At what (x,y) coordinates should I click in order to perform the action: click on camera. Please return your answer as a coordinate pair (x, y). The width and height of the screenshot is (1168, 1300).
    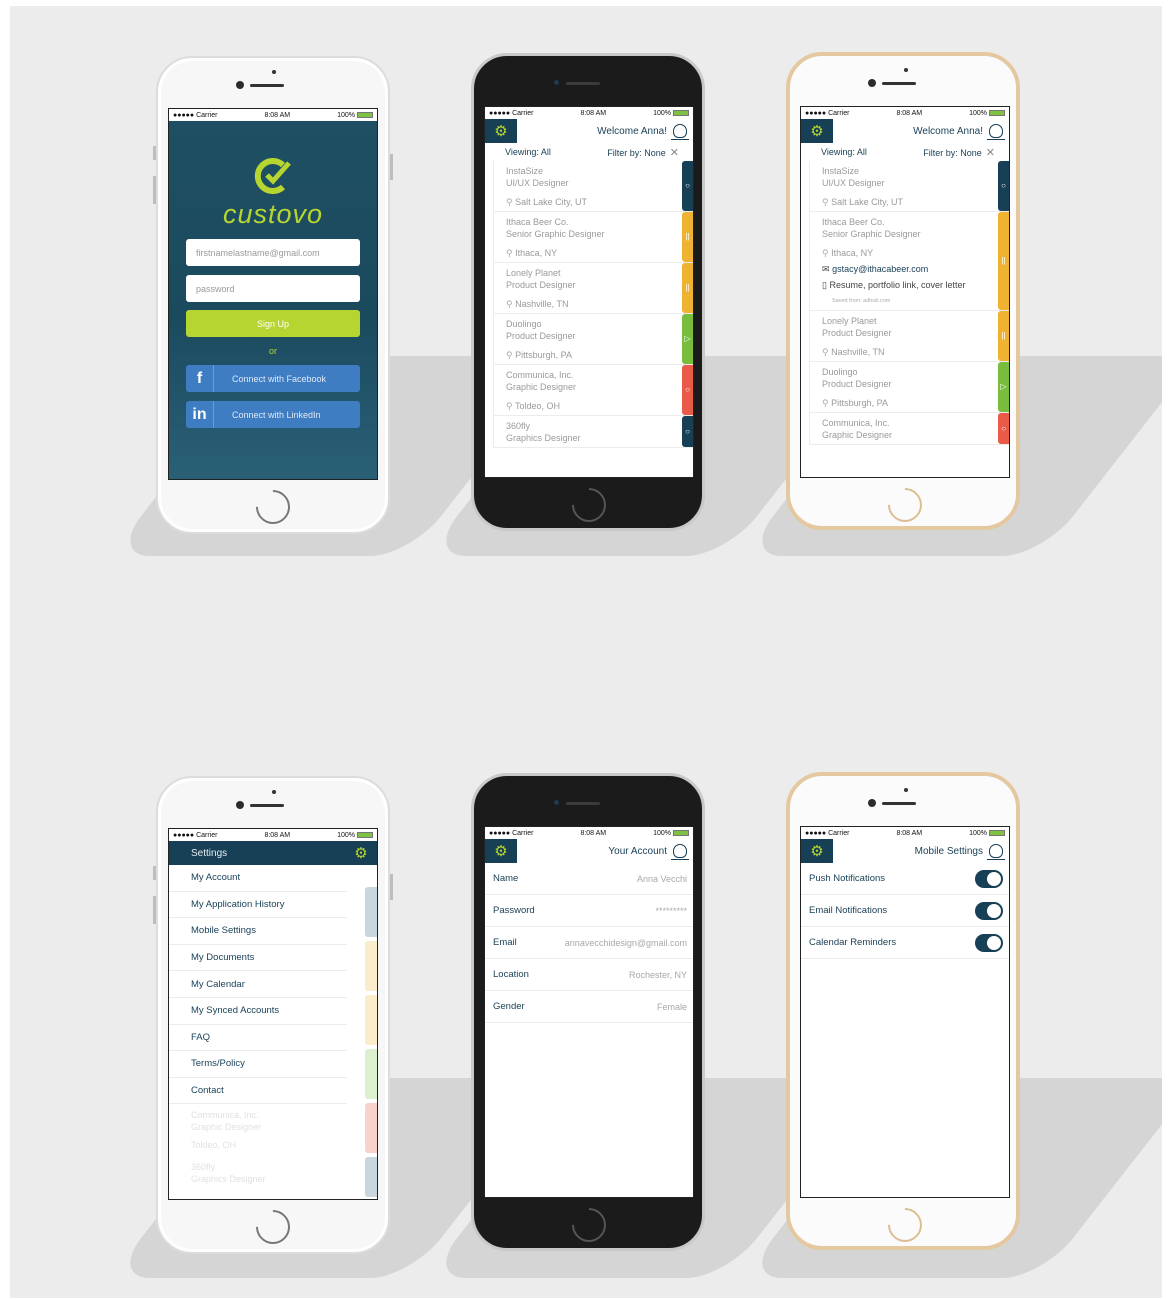
    Looking at the image, I should click on (556, 802).